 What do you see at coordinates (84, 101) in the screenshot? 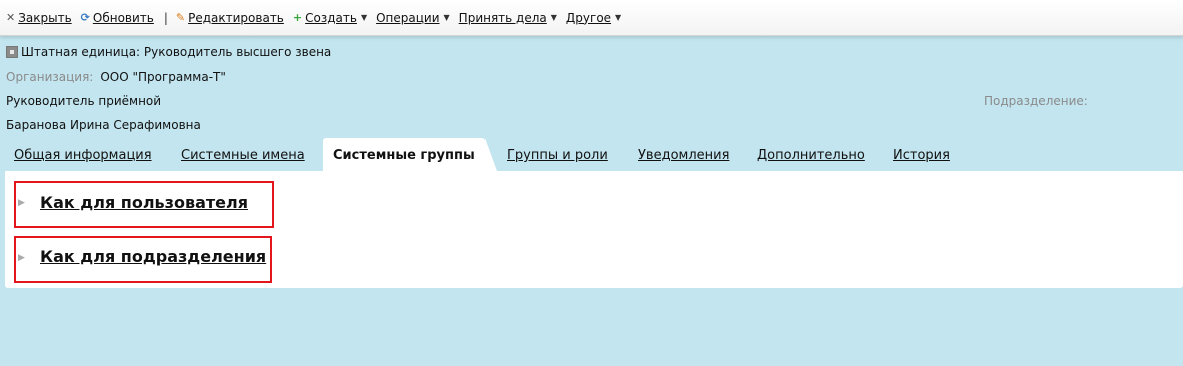
I see `position-name: Руководитель приёмной` at bounding box center [84, 101].